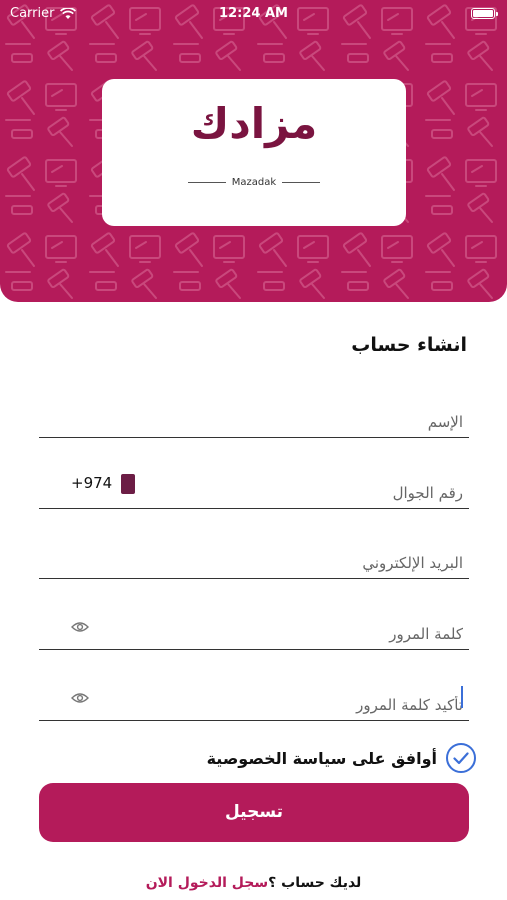 This screenshot has width=507, height=900. I want to click on logo-arabic: مزادك, so click(254, 123).